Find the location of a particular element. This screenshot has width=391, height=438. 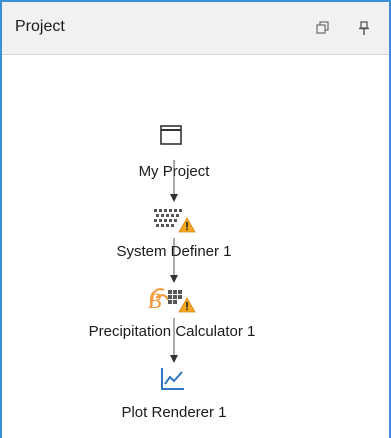

tree-node-my-project: My Project is located at coordinates (174, 171).